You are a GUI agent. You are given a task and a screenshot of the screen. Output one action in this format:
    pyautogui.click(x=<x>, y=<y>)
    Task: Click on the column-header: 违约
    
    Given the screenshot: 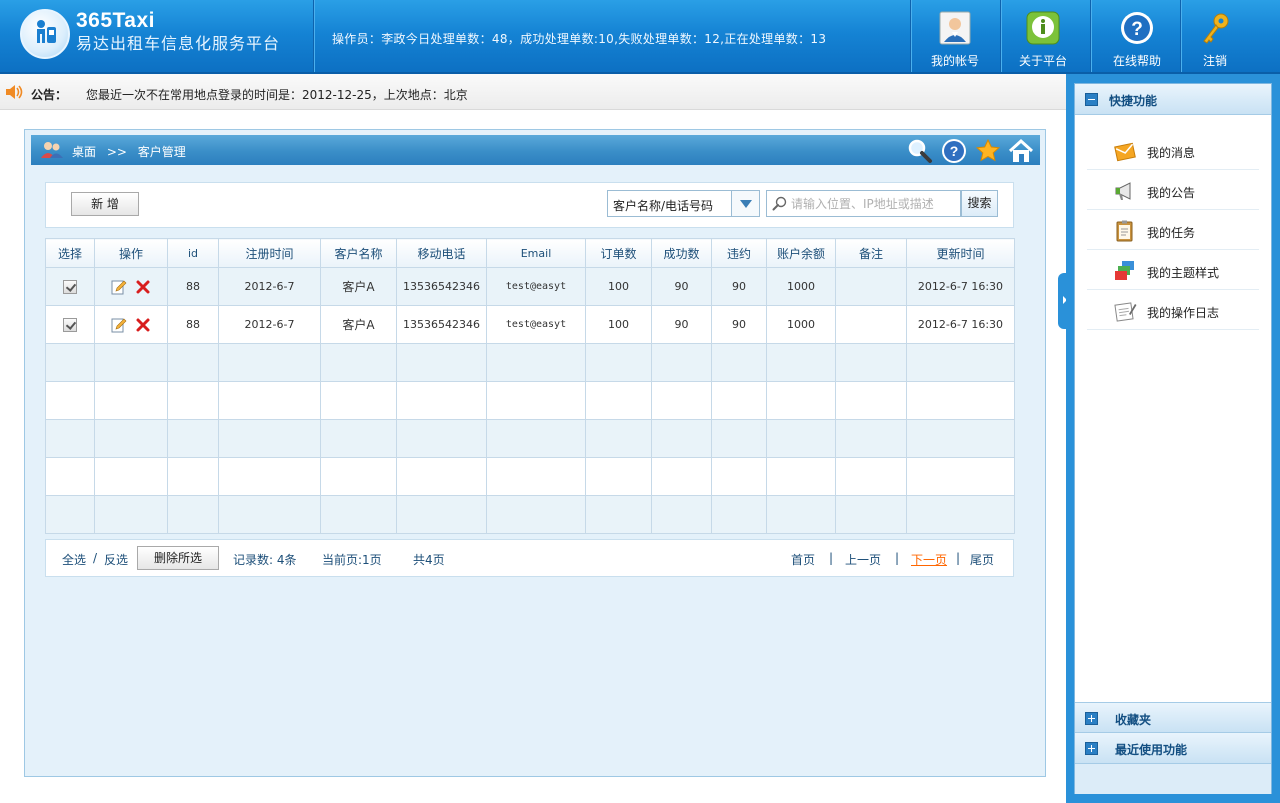 What is the action you would take?
    pyautogui.click(x=739, y=253)
    